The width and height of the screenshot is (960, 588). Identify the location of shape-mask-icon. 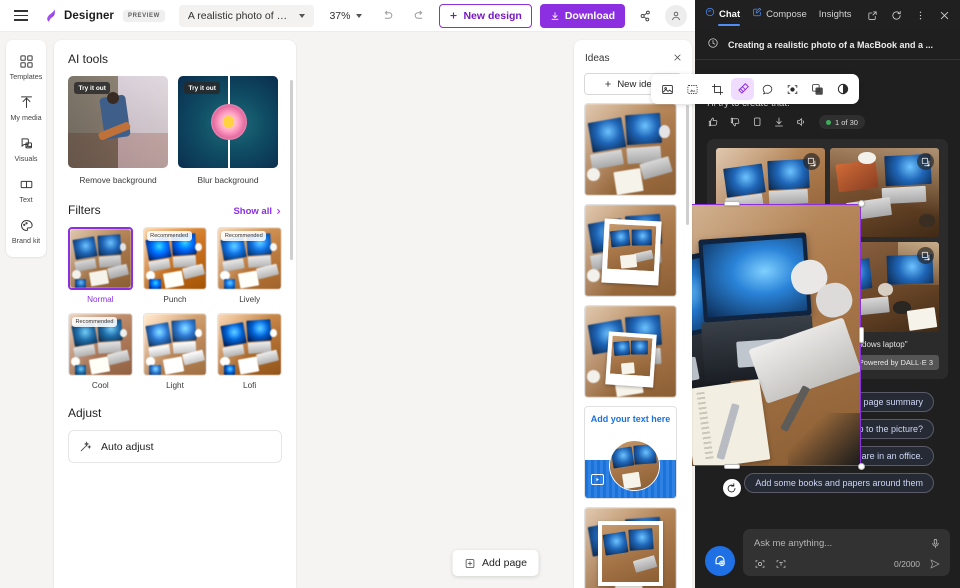
(767, 89).